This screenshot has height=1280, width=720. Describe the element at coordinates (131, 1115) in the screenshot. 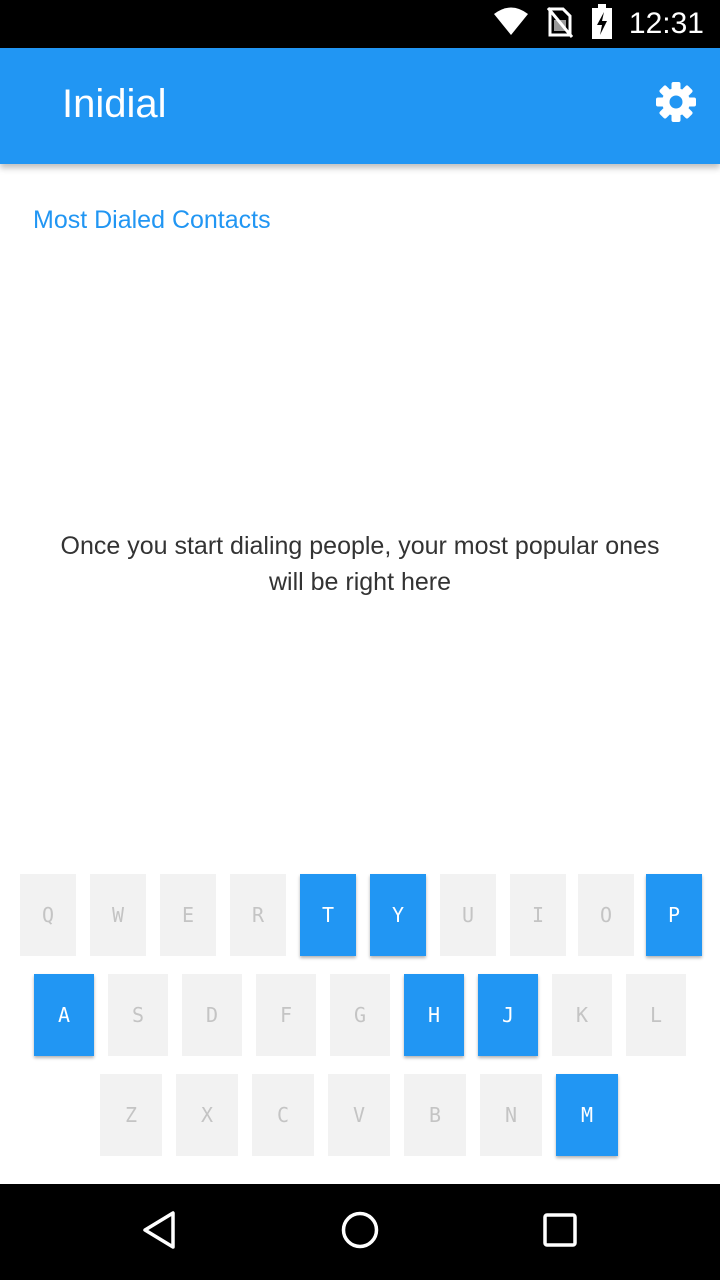

I see `key-z: Z` at that location.